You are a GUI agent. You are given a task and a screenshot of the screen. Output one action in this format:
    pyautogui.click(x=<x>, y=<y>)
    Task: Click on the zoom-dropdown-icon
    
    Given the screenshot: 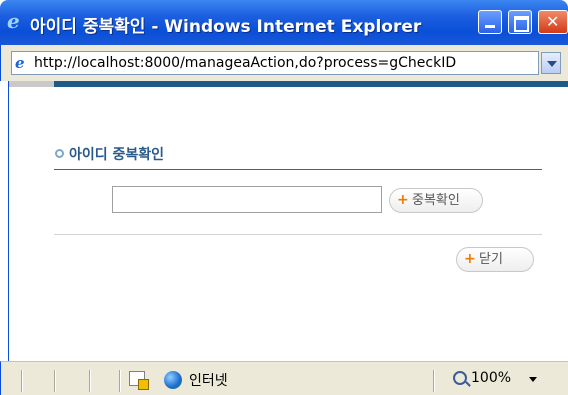 What is the action you would take?
    pyautogui.click(x=533, y=379)
    